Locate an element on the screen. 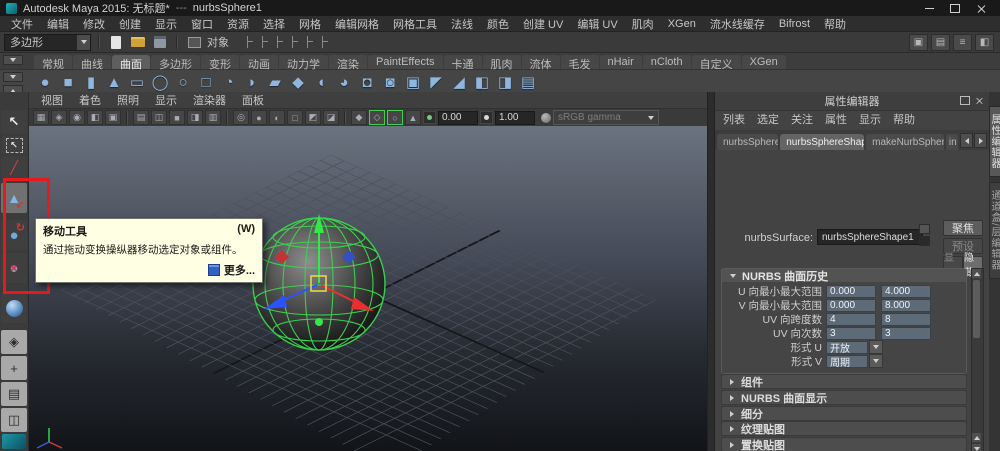 This screenshot has height=451, width=1000. ae-menu-选定: 选定 is located at coordinates (768, 119).